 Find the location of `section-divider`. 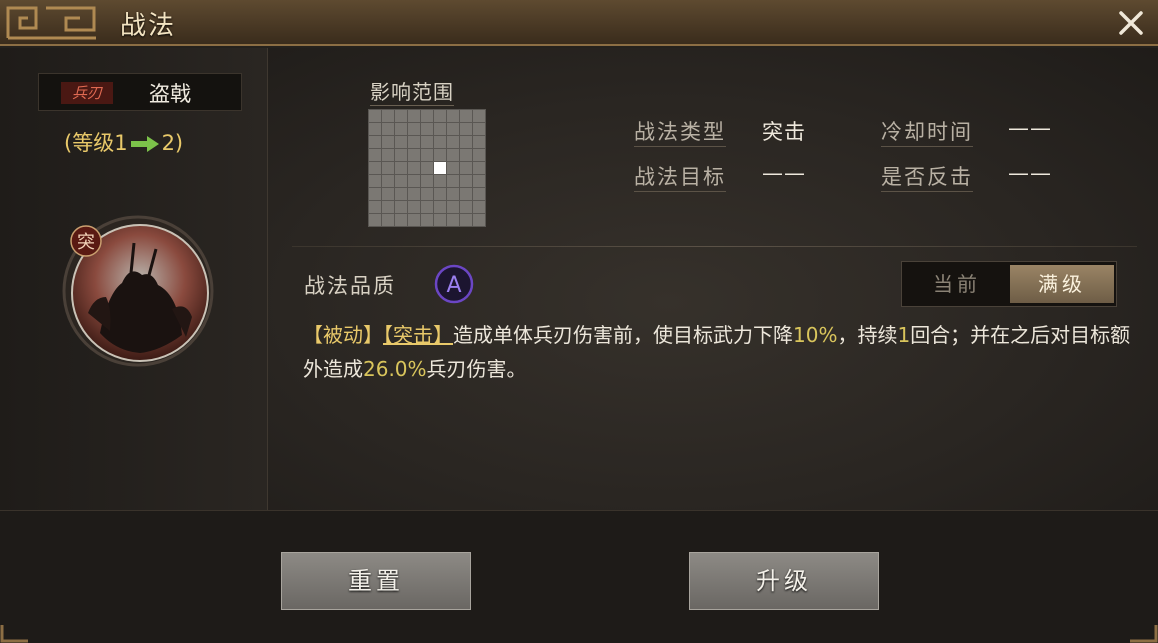

section-divider is located at coordinates (714, 246).